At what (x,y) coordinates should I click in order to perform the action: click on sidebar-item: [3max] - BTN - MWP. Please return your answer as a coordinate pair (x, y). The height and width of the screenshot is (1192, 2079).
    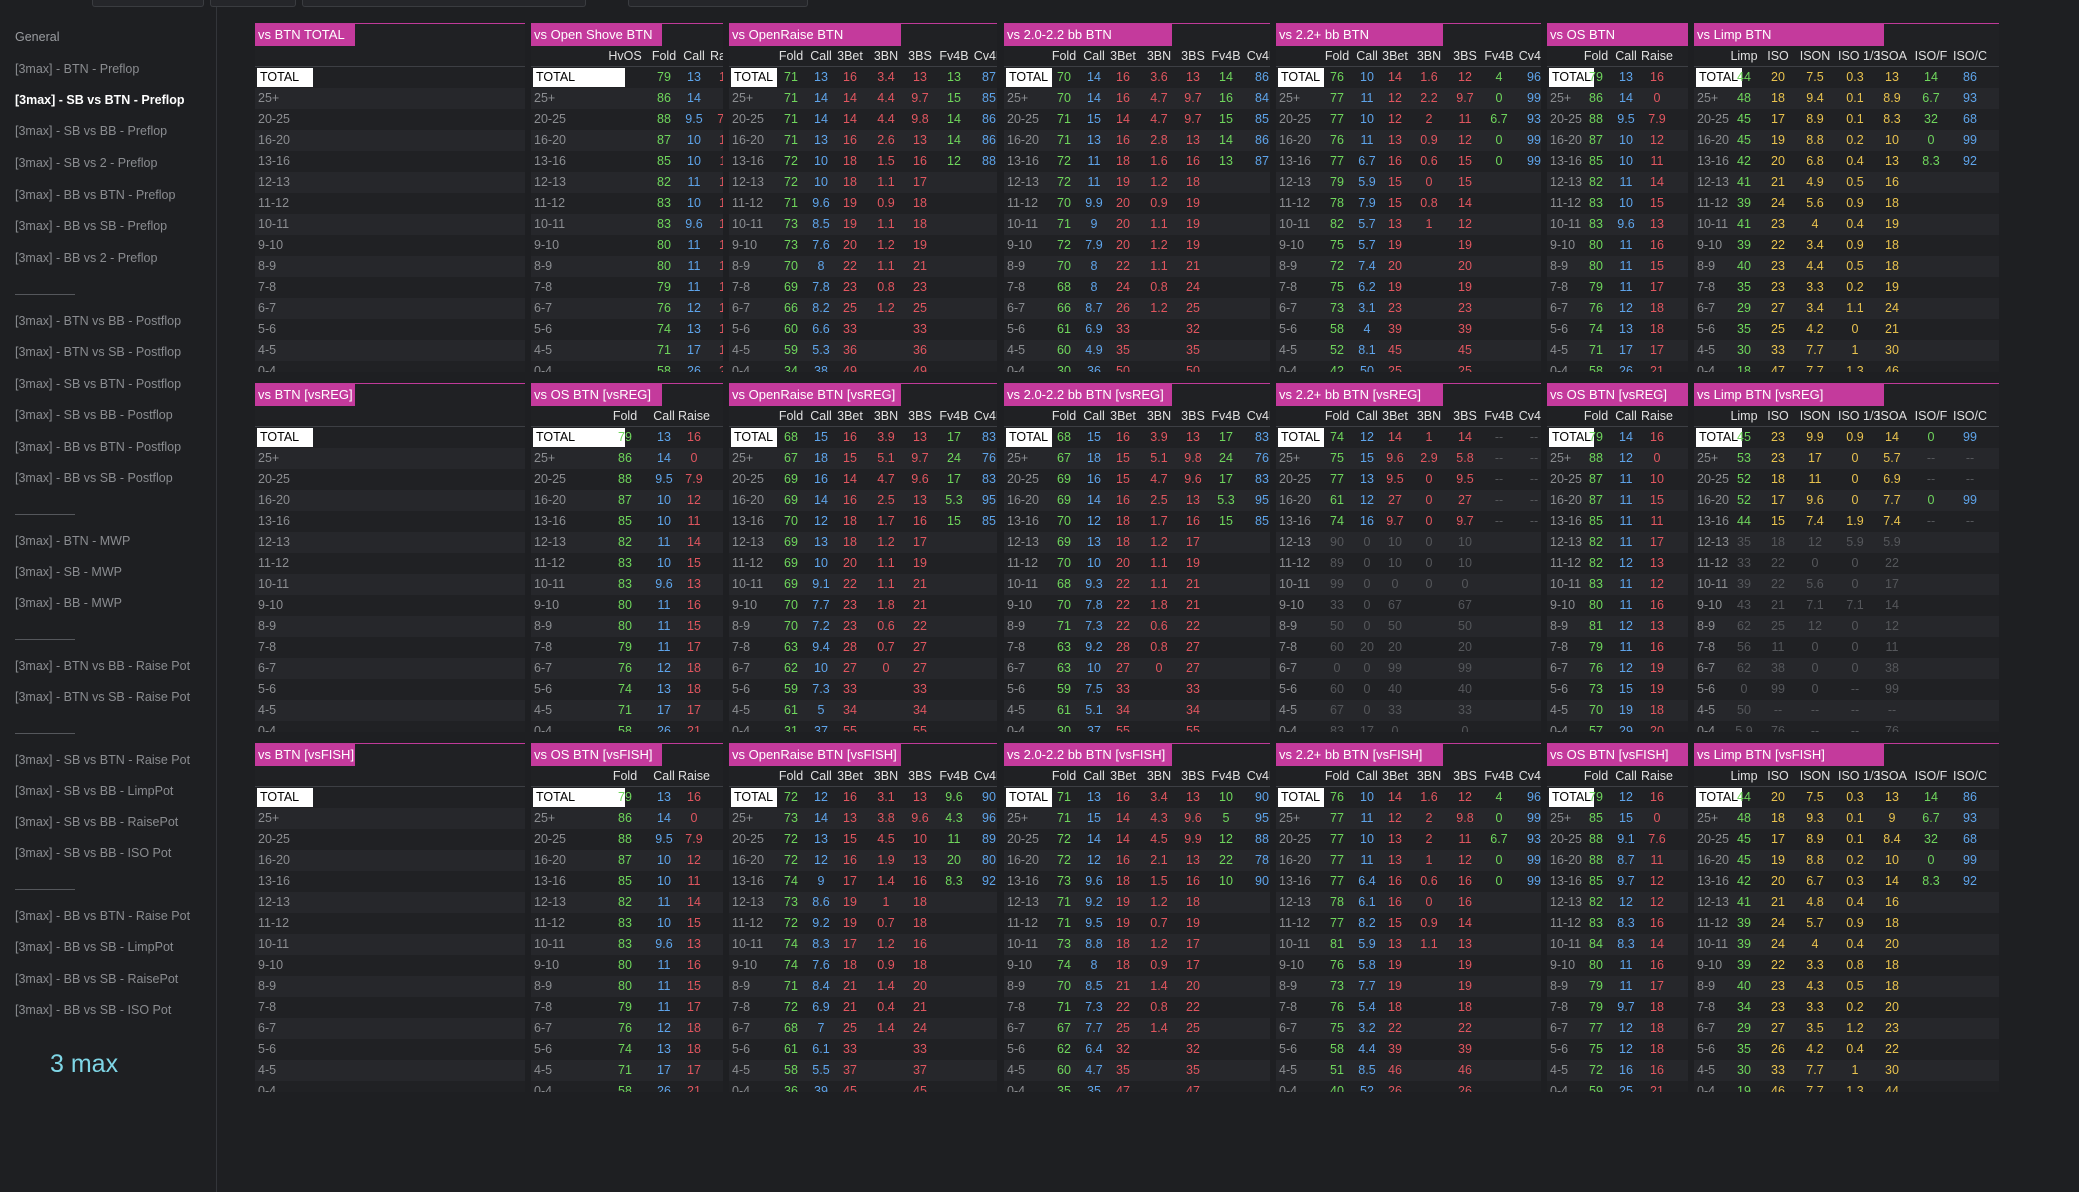
    Looking at the image, I should click on (72, 541).